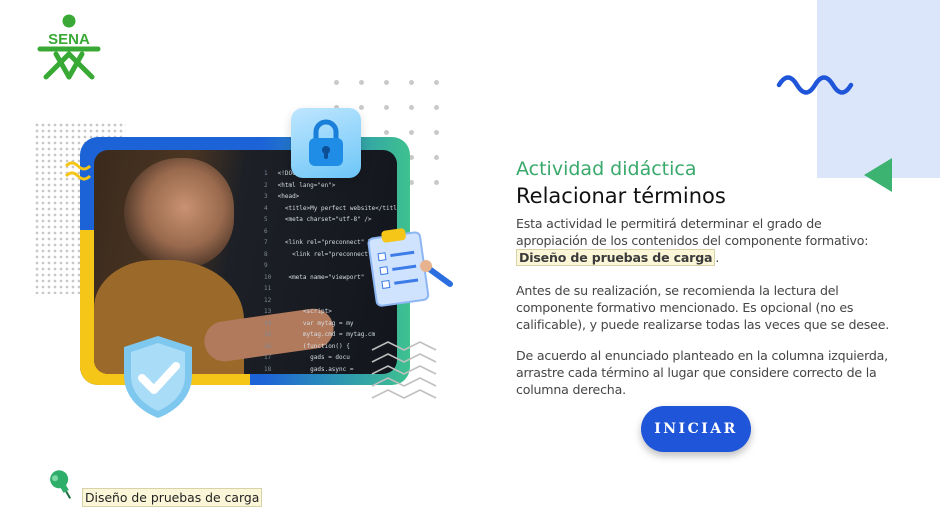  What do you see at coordinates (323, 277) in the screenshot?
I see `code-line-text: <meta name="viewport"` at bounding box center [323, 277].